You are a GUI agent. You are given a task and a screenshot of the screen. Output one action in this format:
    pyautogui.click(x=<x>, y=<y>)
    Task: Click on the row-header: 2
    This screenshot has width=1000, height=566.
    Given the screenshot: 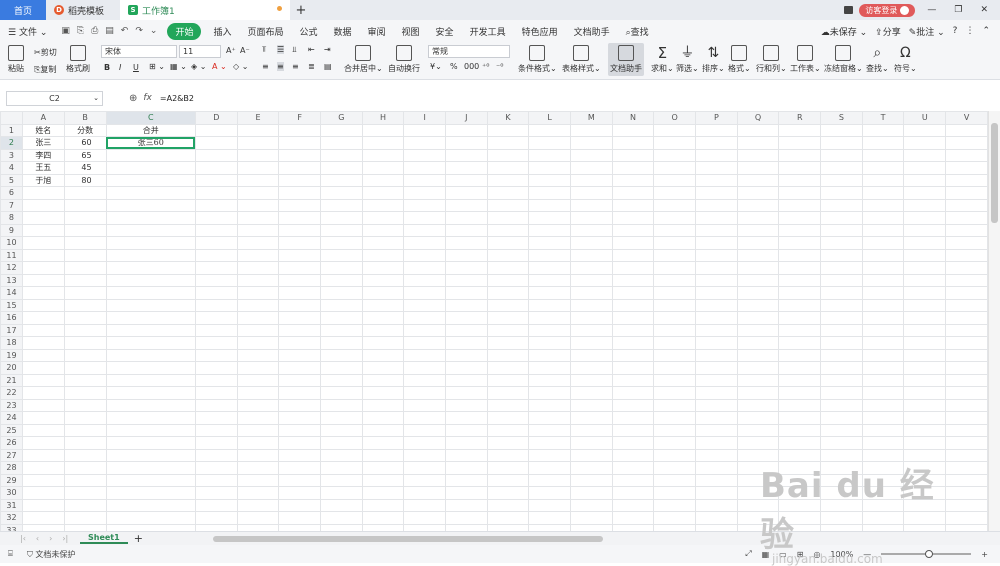 What is the action you would take?
    pyautogui.click(x=11, y=143)
    